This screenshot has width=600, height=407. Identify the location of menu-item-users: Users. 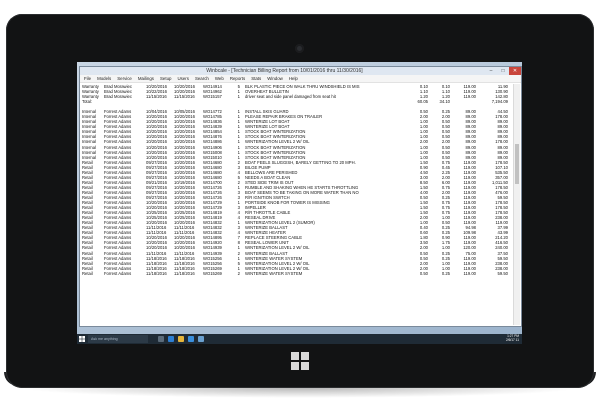
(182, 78).